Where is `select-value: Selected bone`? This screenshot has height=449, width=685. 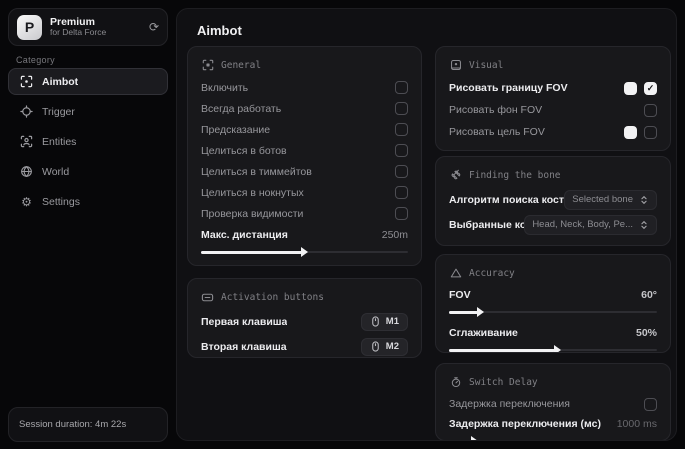
select-value: Selected bone is located at coordinates (602, 199).